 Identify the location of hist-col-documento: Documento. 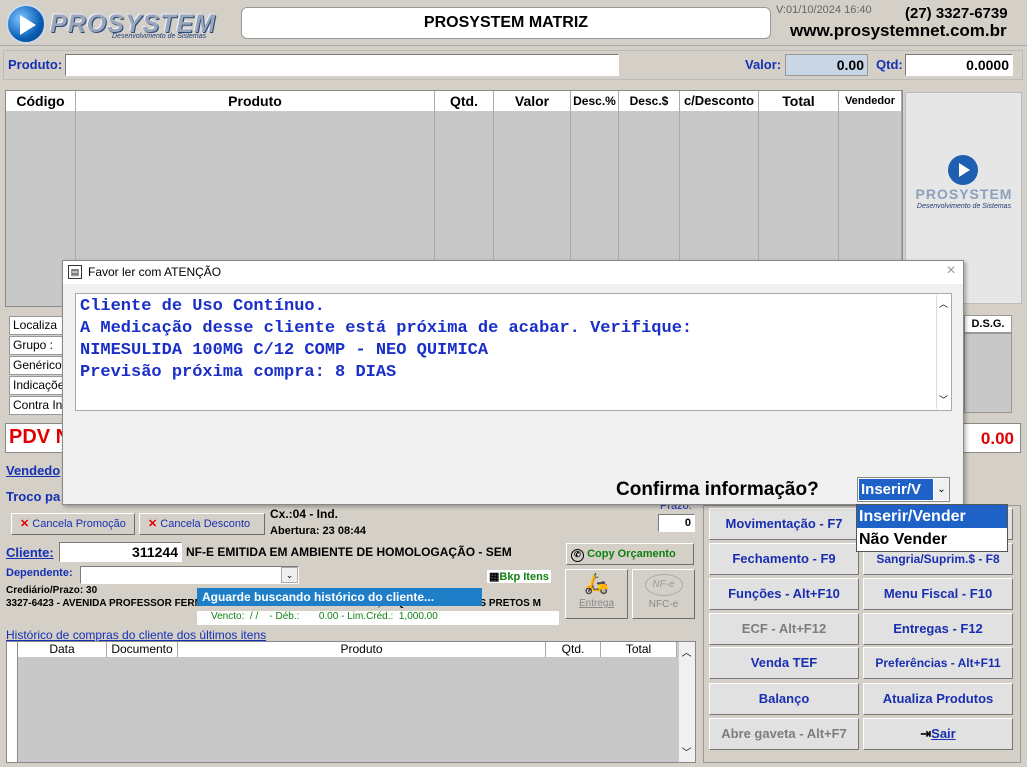
(142, 649).